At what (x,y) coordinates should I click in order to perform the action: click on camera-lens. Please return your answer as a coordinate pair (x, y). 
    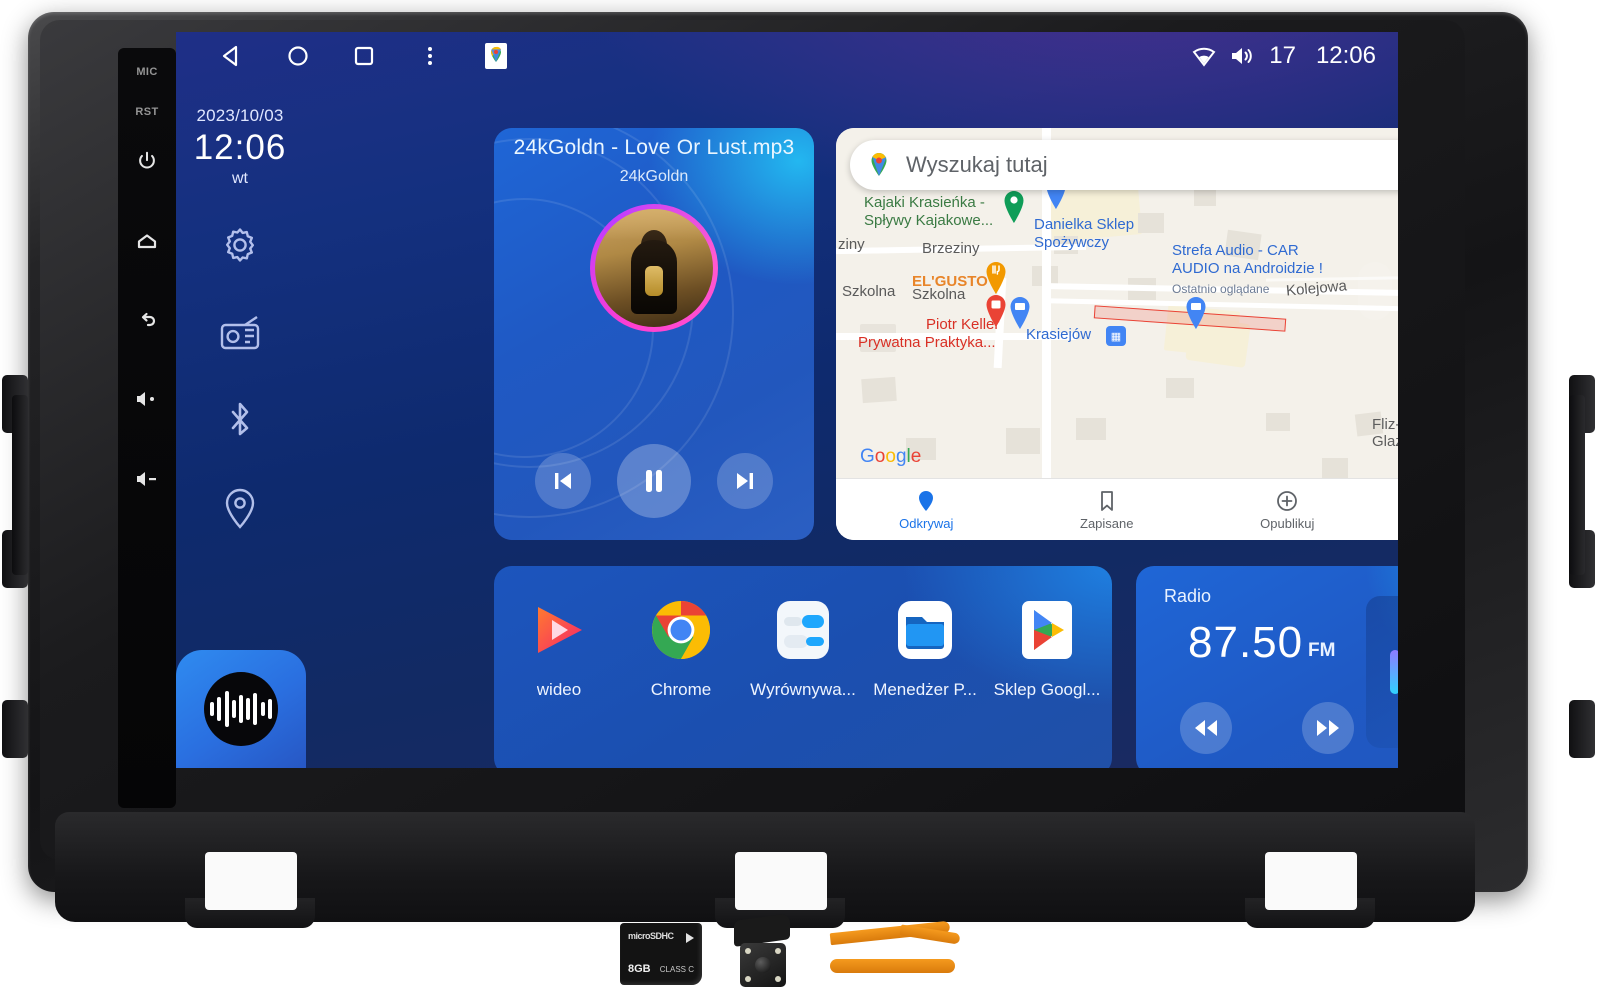
    Looking at the image, I should click on (763, 965).